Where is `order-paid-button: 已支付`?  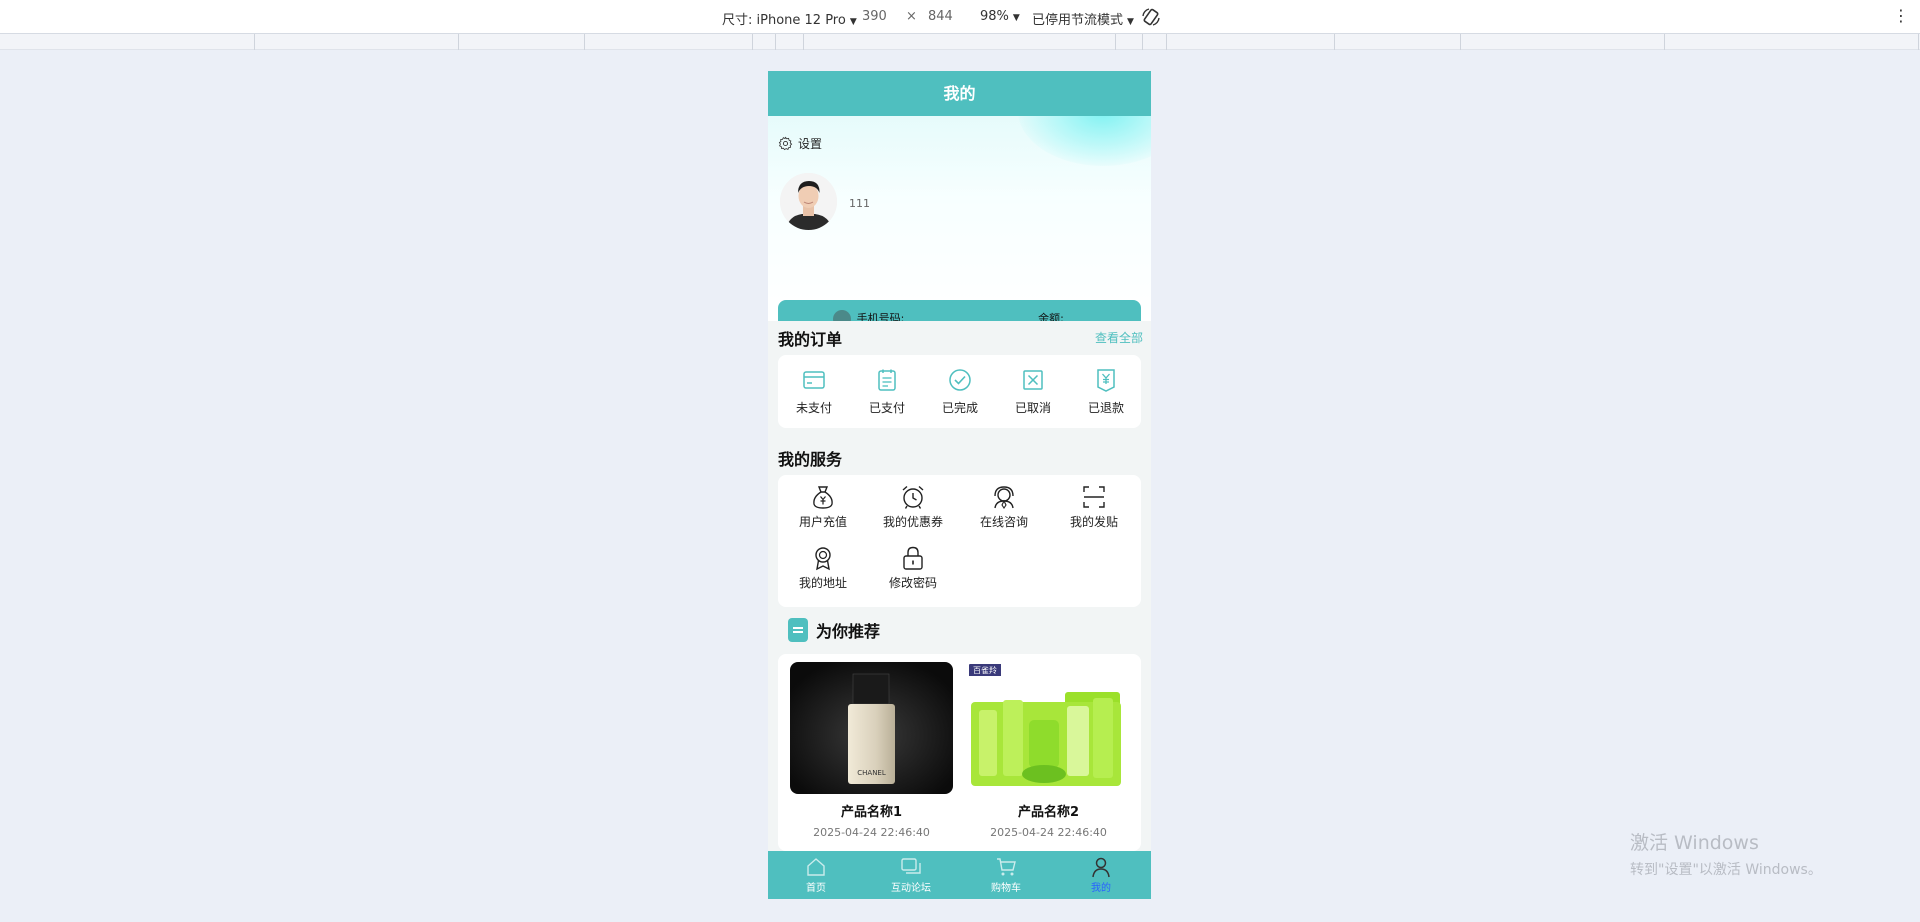 order-paid-button: 已支付 is located at coordinates (887, 391).